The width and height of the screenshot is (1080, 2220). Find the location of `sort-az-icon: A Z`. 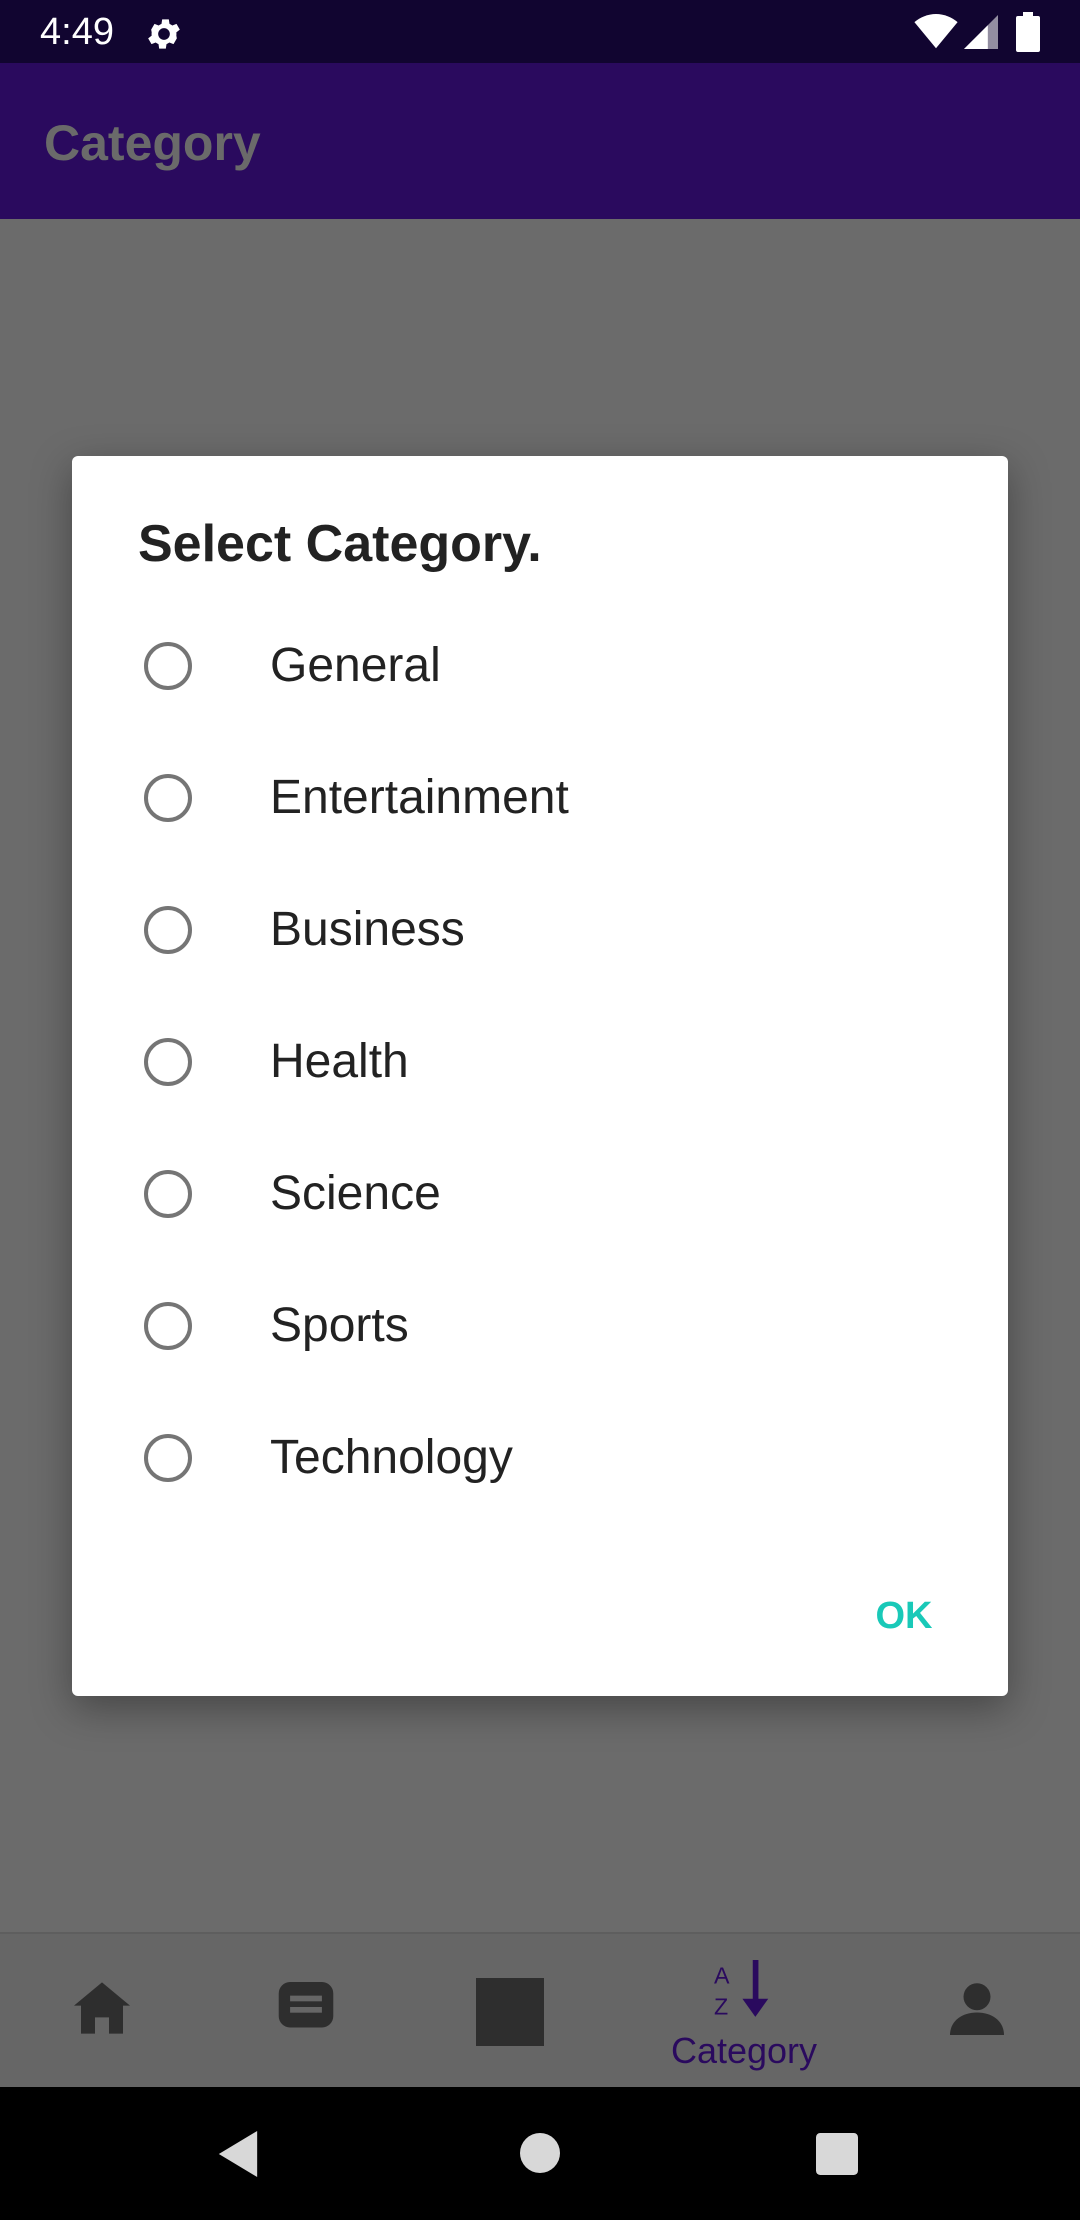

sort-az-icon: A Z is located at coordinates (741, 1989).